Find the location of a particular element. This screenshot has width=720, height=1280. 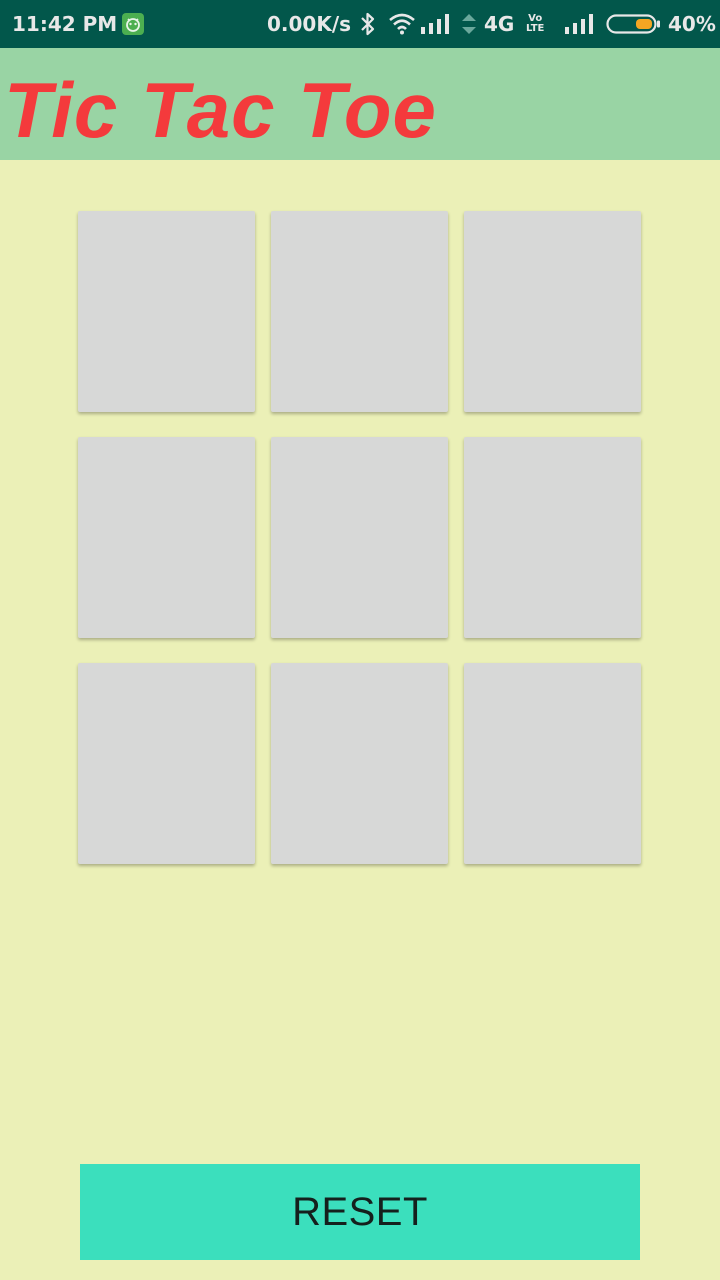

volte-indicator: Vo LTE is located at coordinates (535, 24).